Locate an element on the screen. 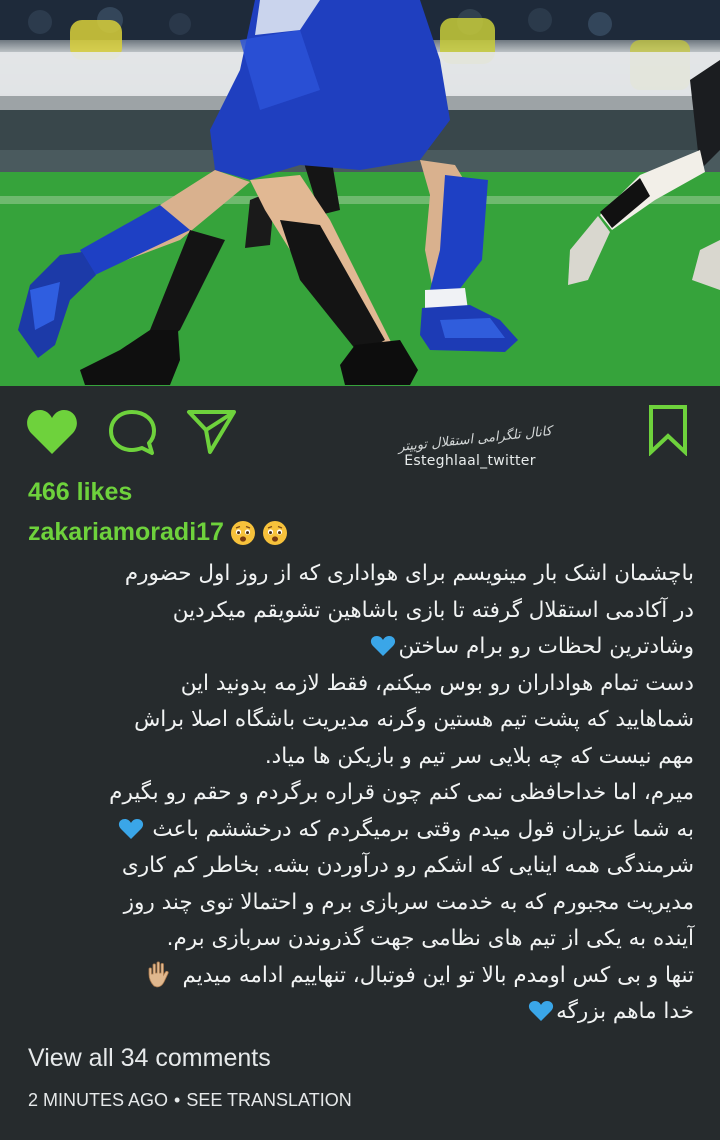 This screenshot has width=720, height=1140. caption-header: zakariamoradi17 is located at coordinates (158, 532).